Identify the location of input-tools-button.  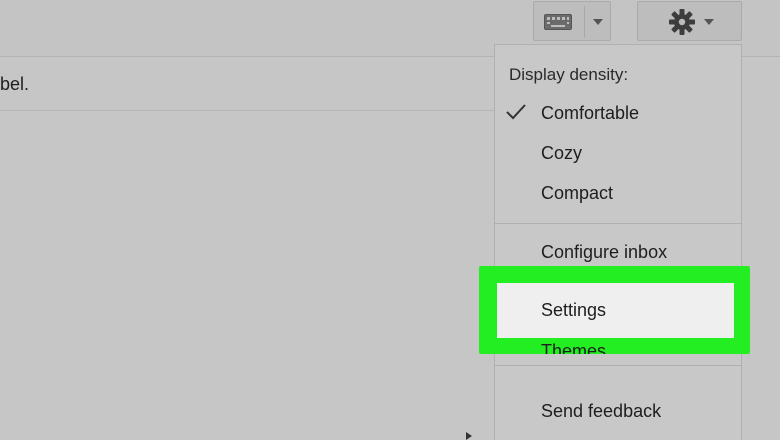
(572, 21).